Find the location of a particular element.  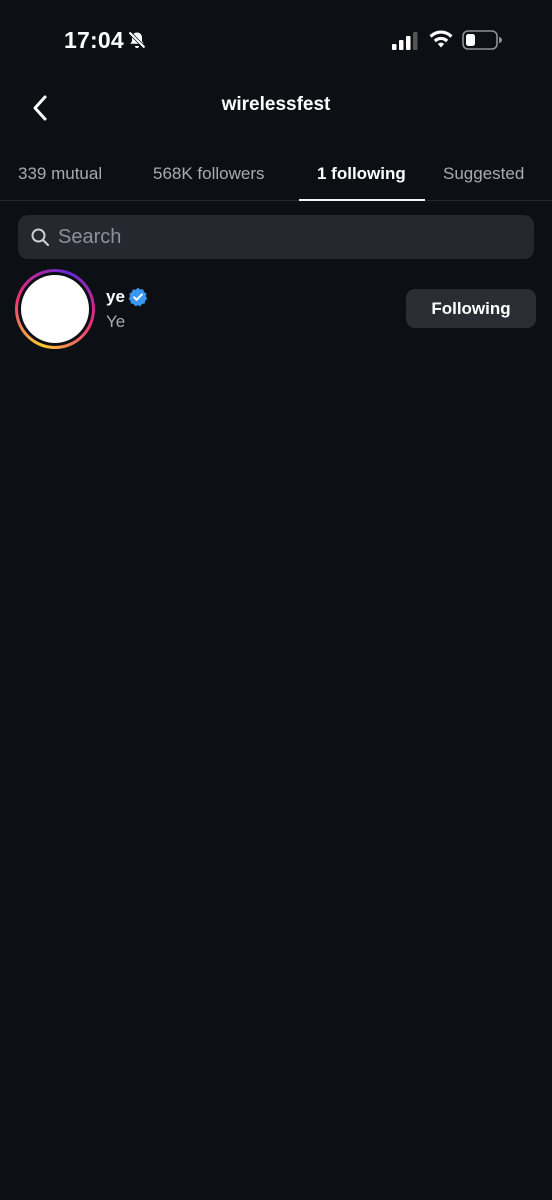

header: wirelessfest is located at coordinates (276, 106).